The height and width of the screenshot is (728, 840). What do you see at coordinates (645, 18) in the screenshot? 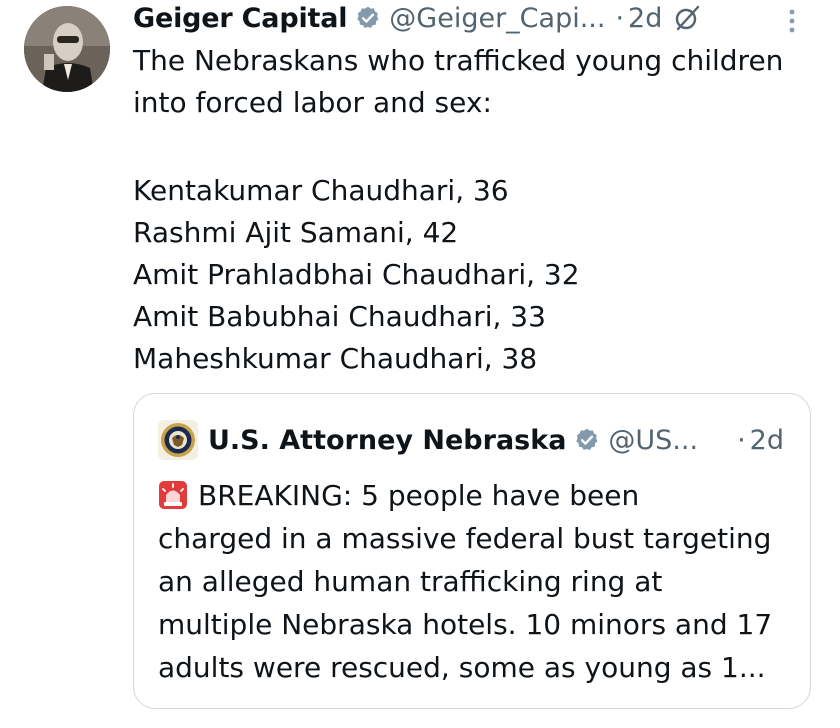
I see `timestamp: 2d` at bounding box center [645, 18].